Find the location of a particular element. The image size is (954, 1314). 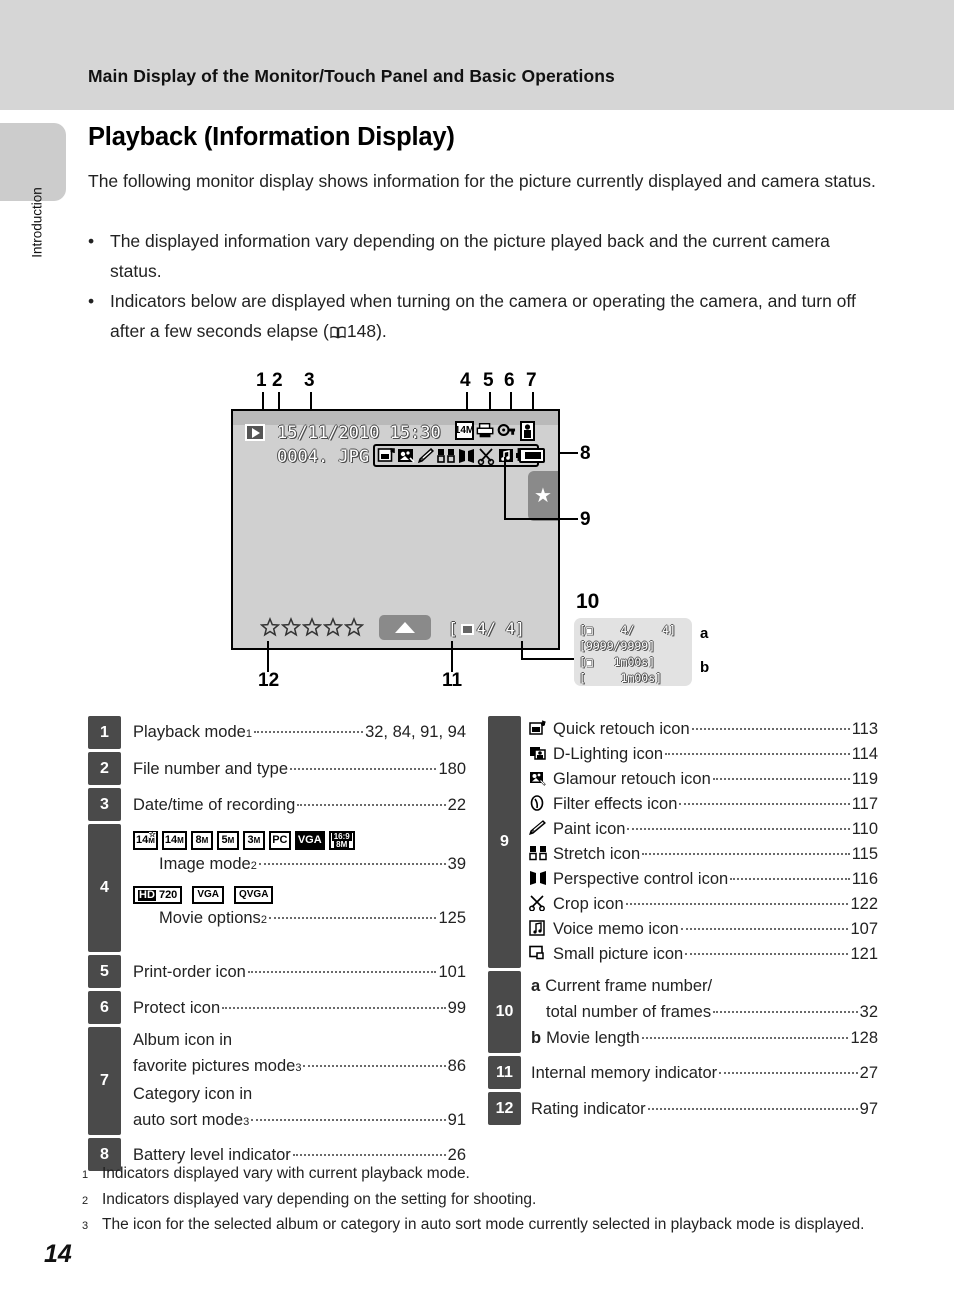

legend-body: Internal memory indicator 27 is located at coordinates (699, 1072).